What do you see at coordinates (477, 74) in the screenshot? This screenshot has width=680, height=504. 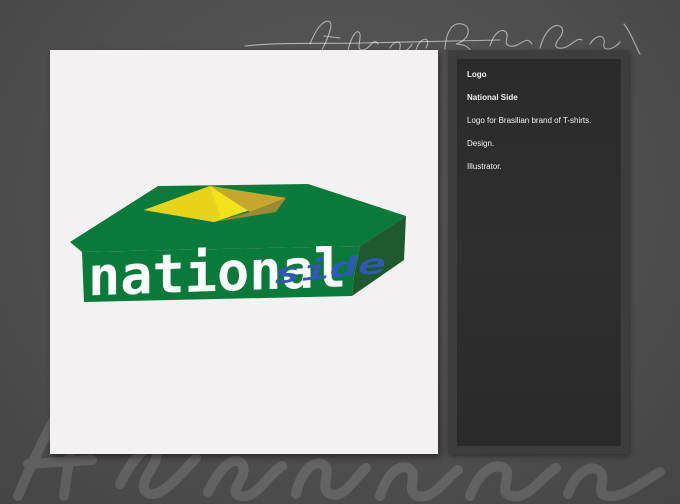 I see `project-category: Logo` at bounding box center [477, 74].